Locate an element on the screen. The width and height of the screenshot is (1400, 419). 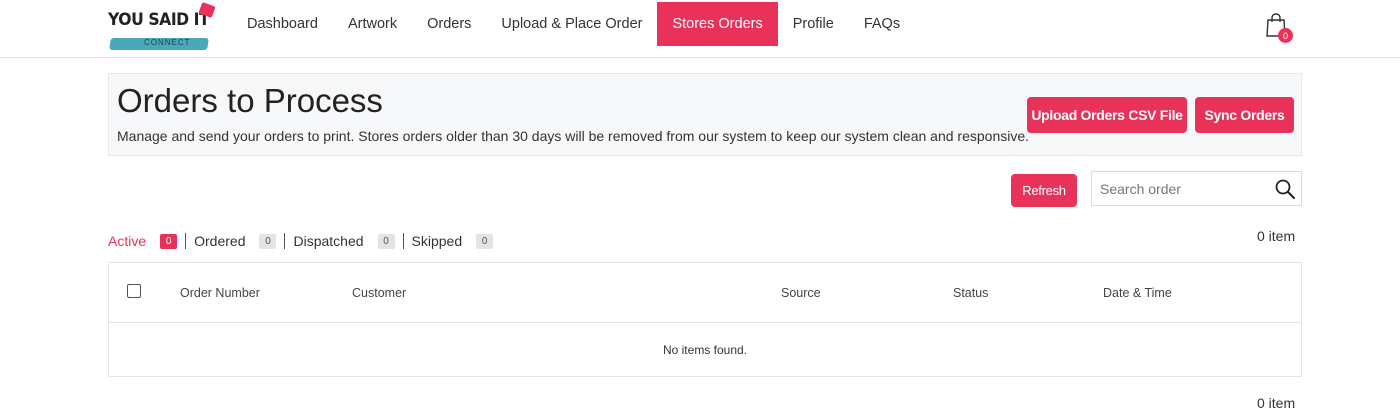
filter-label: Dispatched is located at coordinates (328, 241).